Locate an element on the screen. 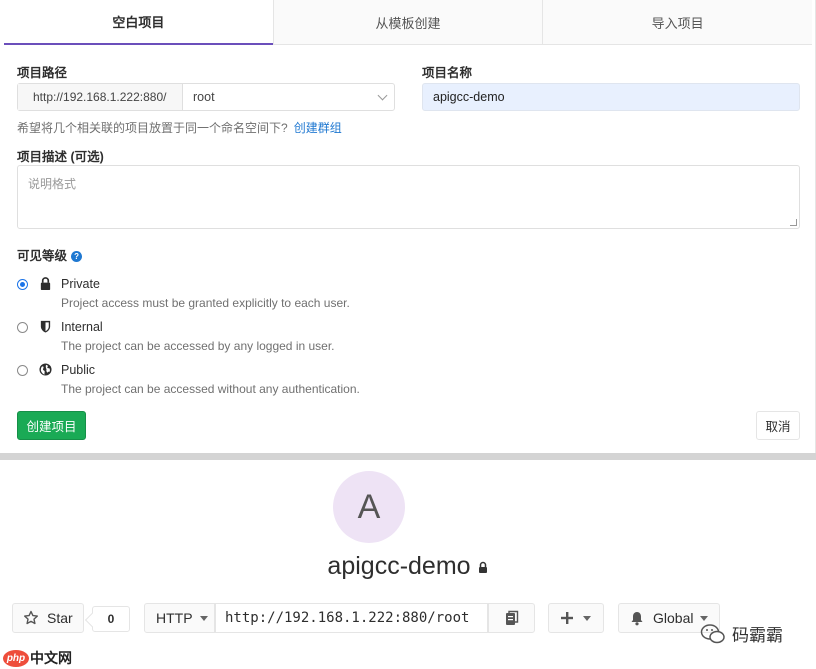 This screenshot has width=816, height=669. namespace-select: root is located at coordinates (288, 97).